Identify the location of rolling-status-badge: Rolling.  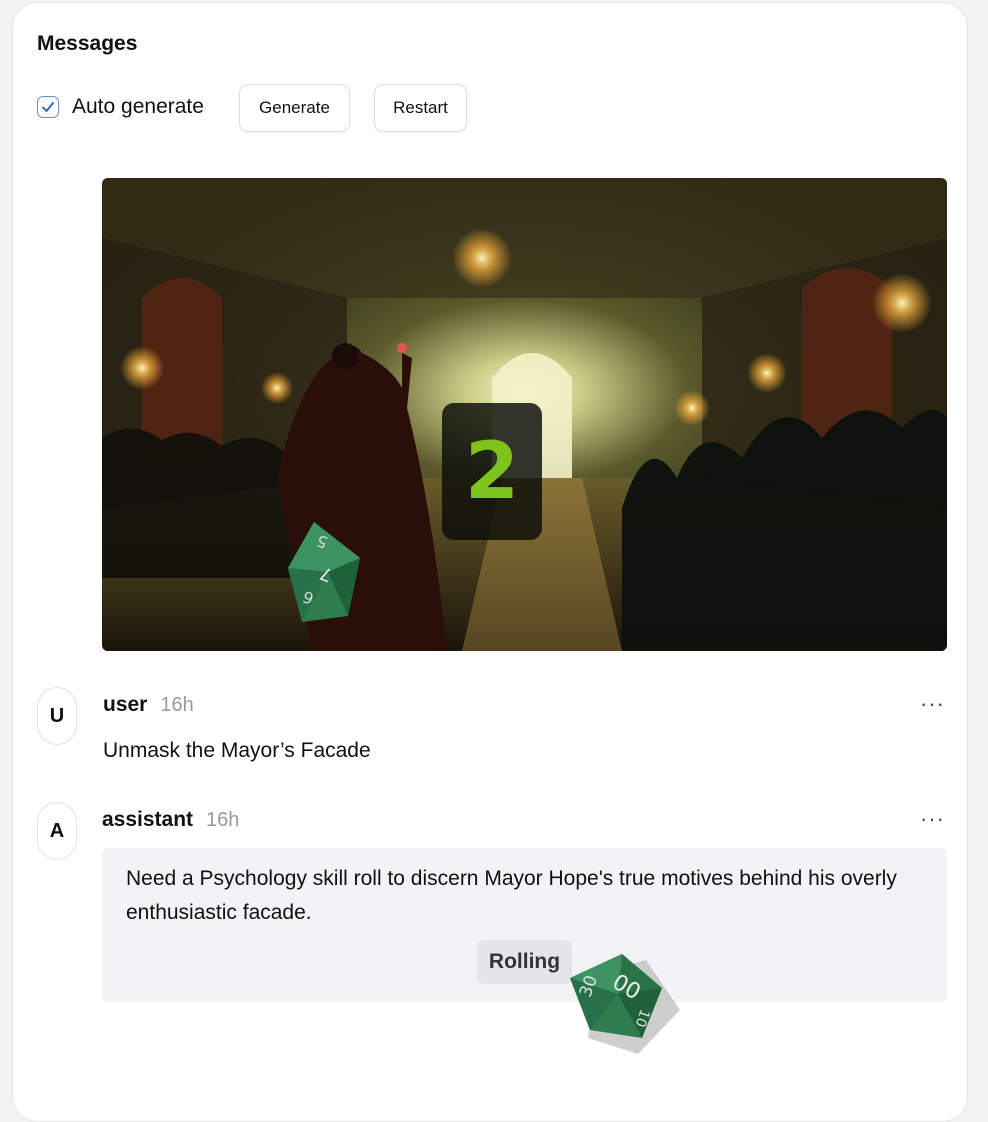
(524, 962).